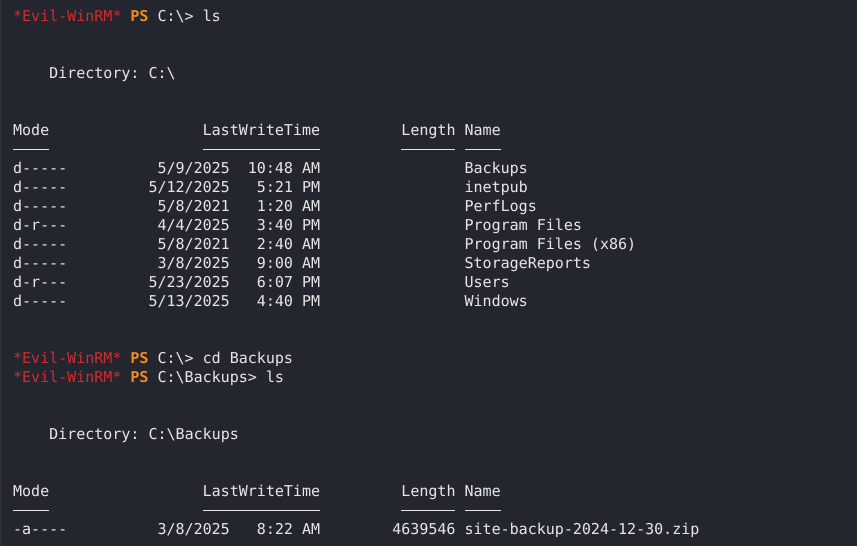 Image resolution: width=857 pixels, height=546 pixels. Describe the element at coordinates (582, 529) in the screenshot. I see `name-cell: site-backup-2024-12-30.zip` at that location.